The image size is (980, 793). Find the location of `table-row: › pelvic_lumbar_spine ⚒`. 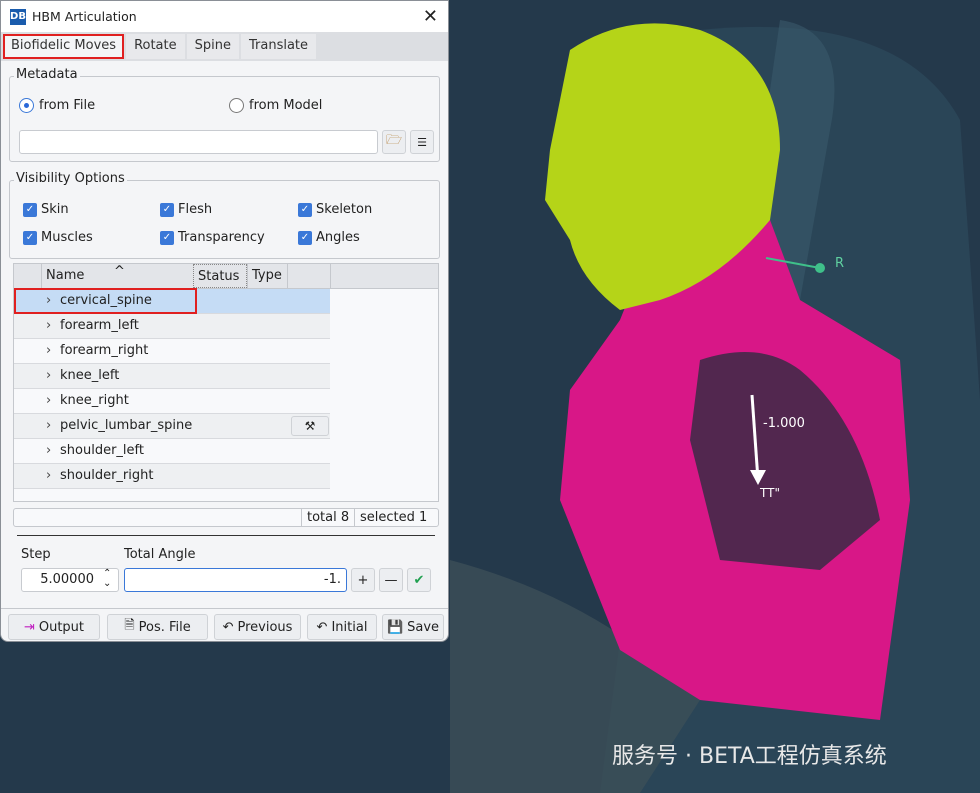

table-row: › pelvic_lumbar_spine ⚒ is located at coordinates (172, 426).